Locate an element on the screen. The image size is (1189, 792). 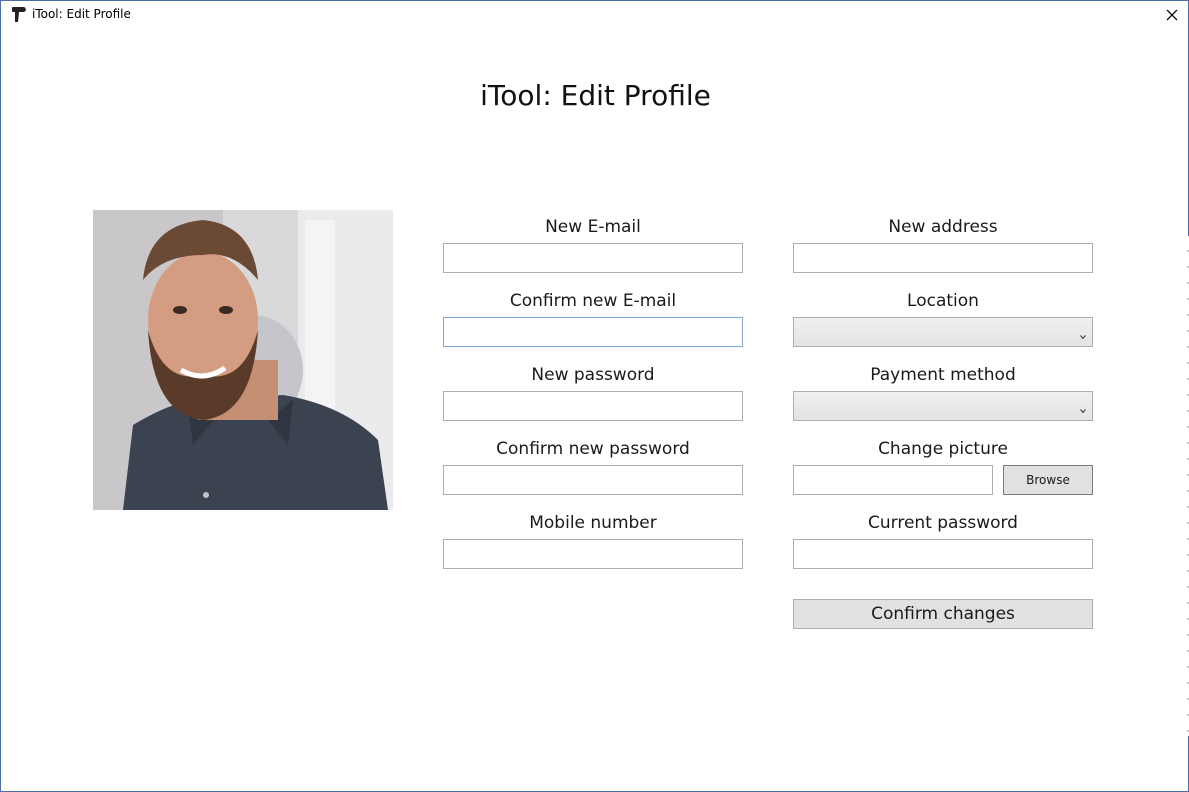
close-icon is located at coordinates (1172, 15).